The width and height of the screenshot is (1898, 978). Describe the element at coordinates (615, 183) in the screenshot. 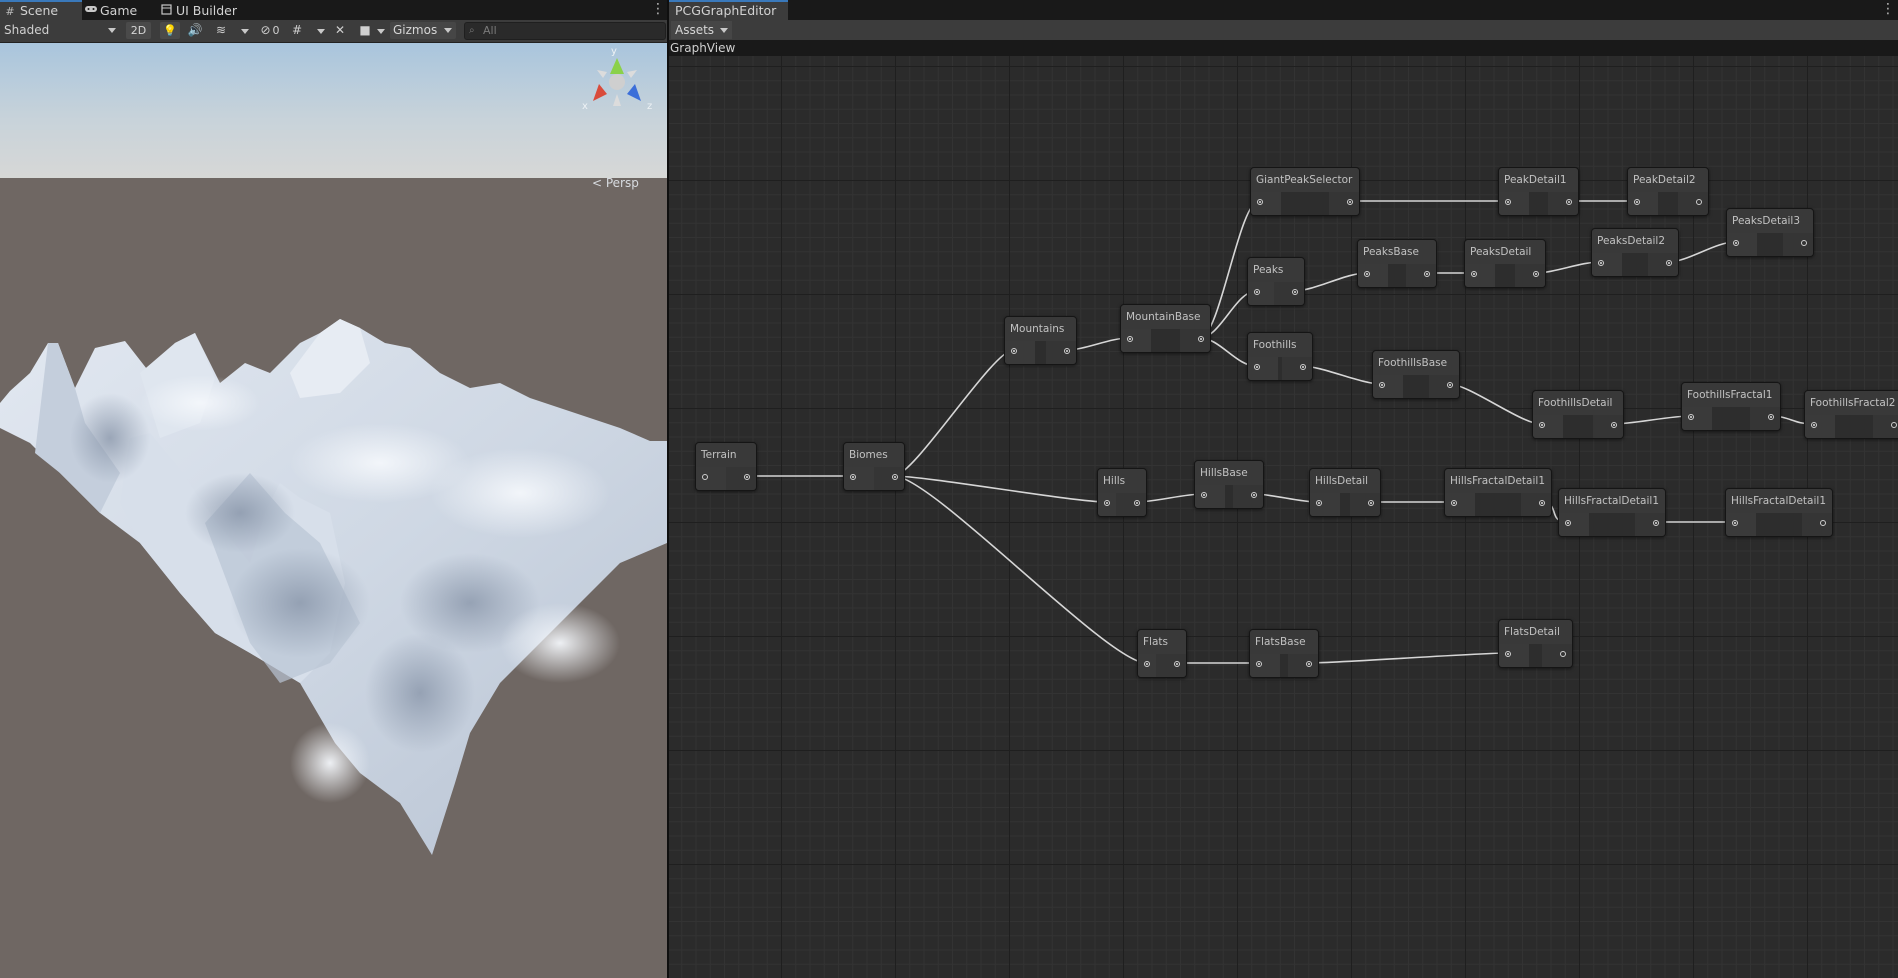

I see `projection-toggle-label: < Persp` at that location.